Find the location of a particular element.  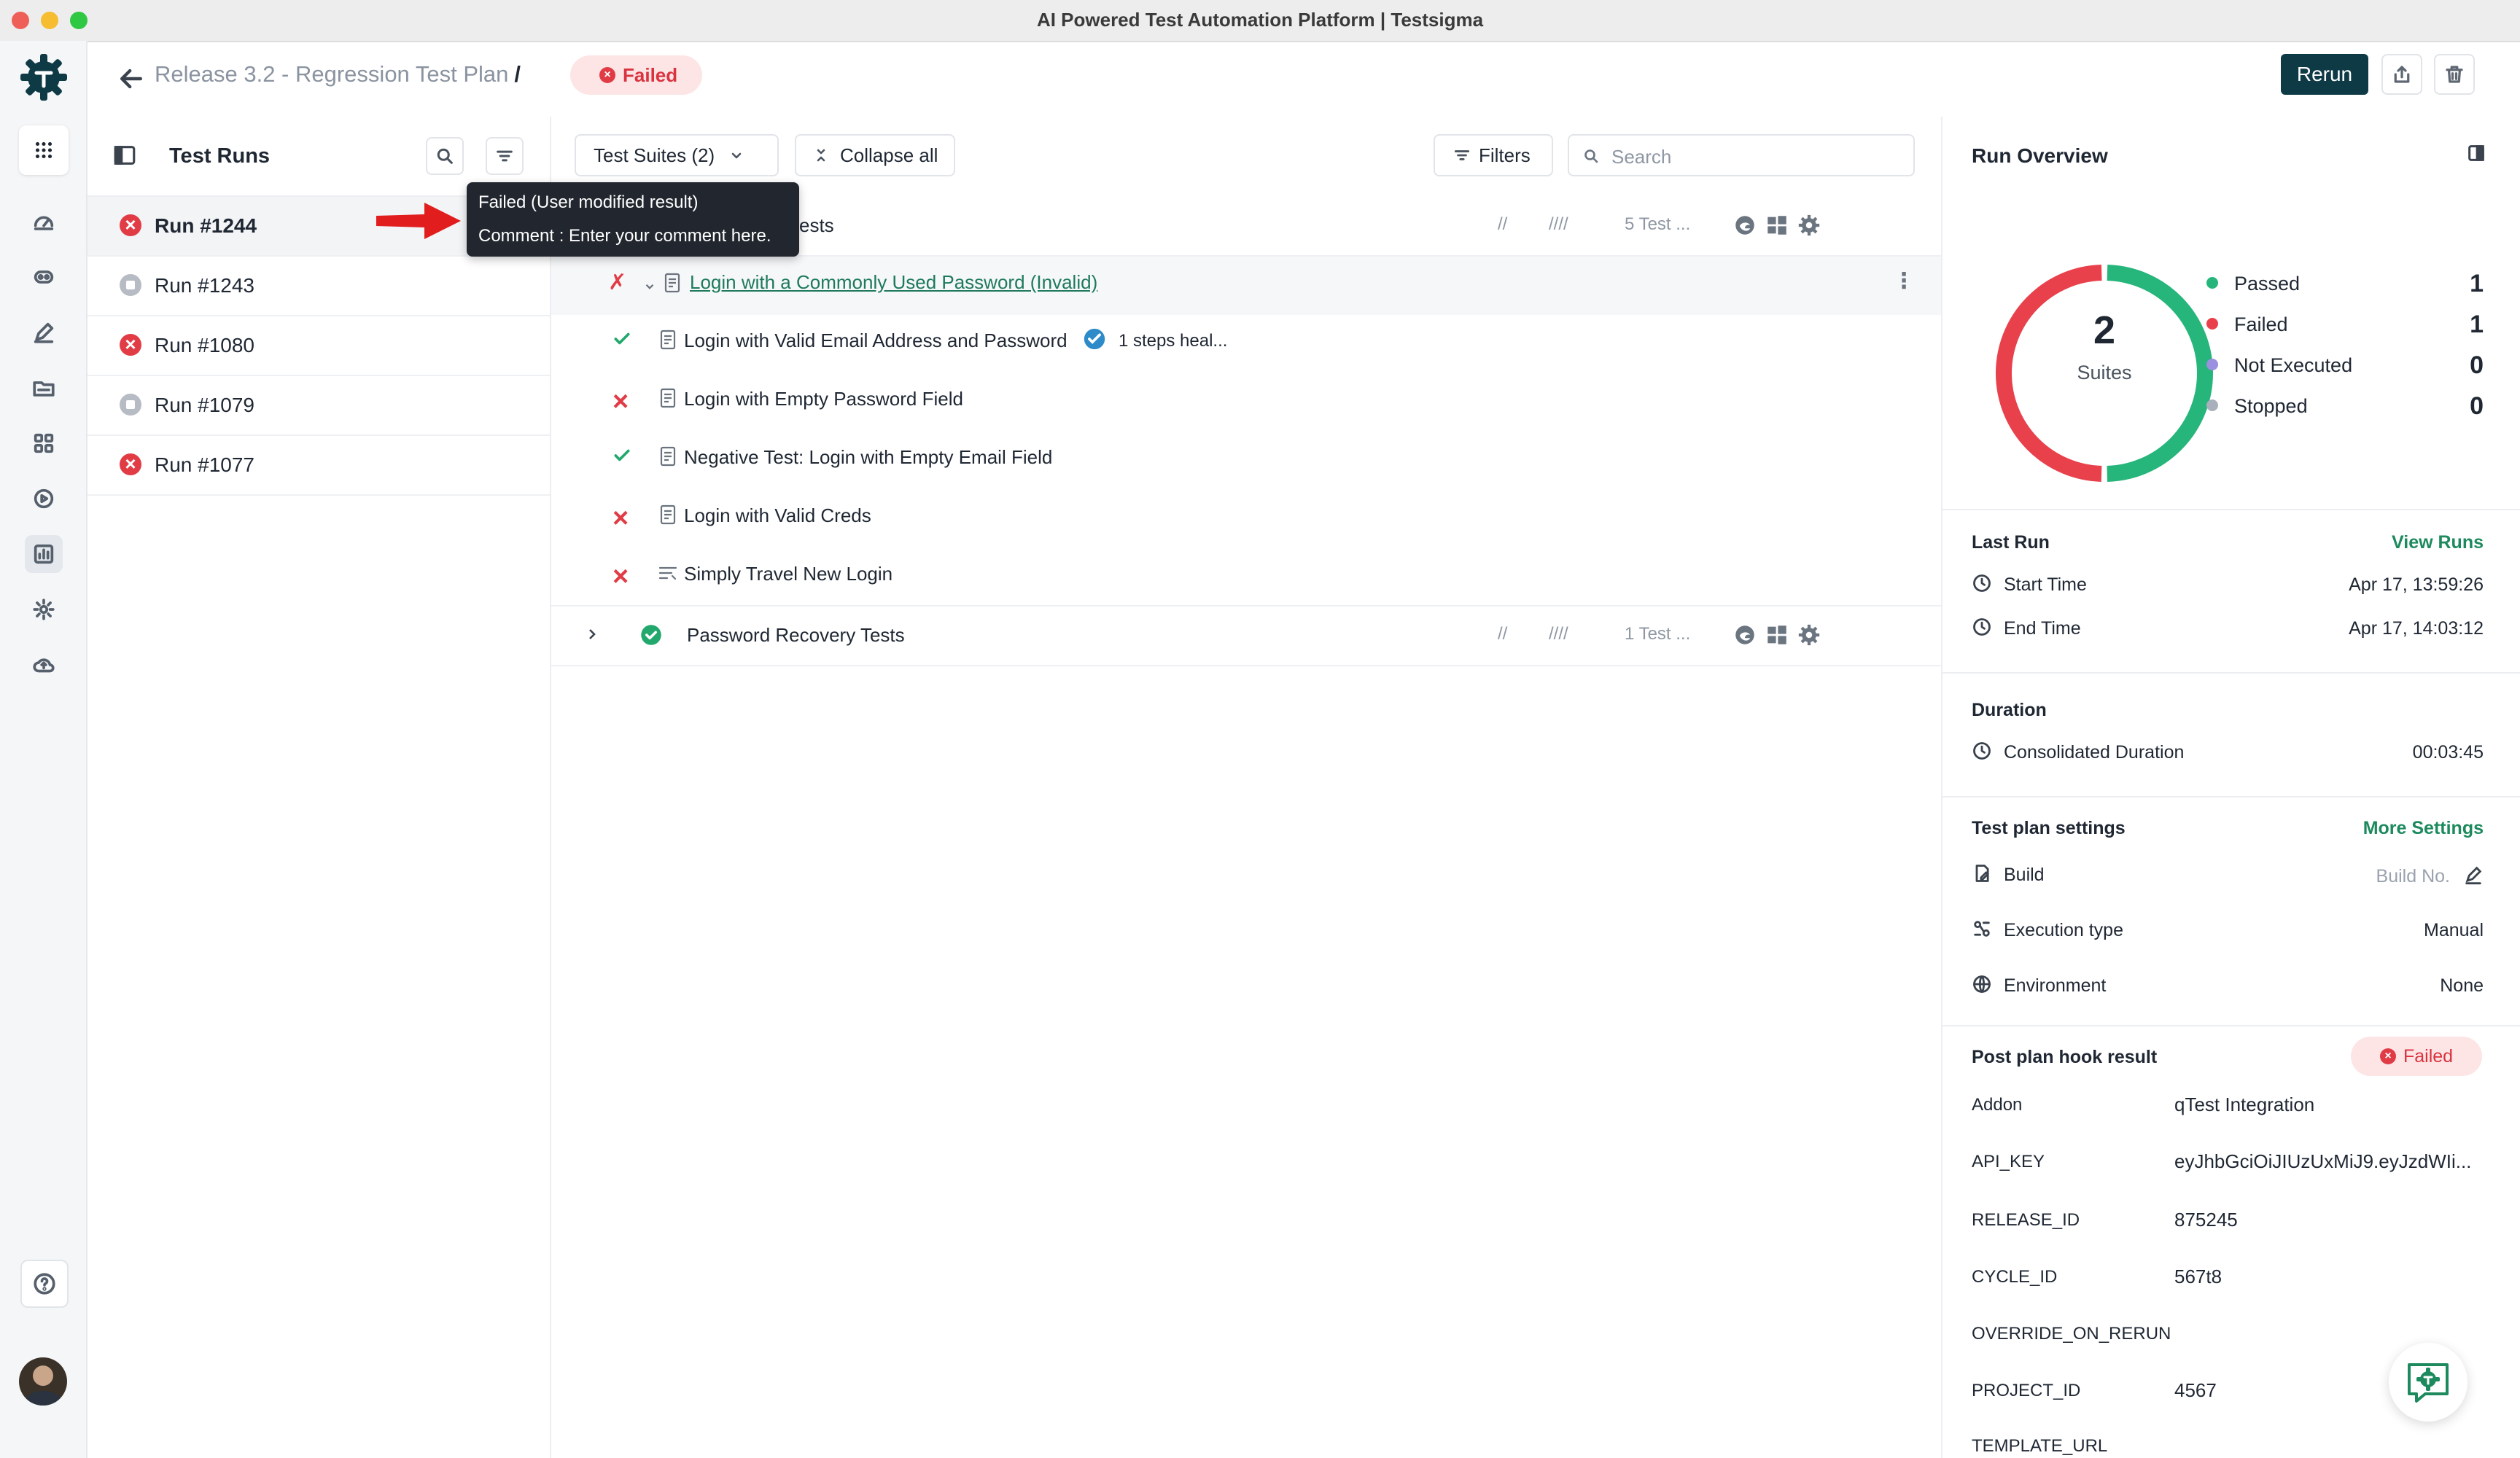

run-play-icon is located at coordinates (44, 499).